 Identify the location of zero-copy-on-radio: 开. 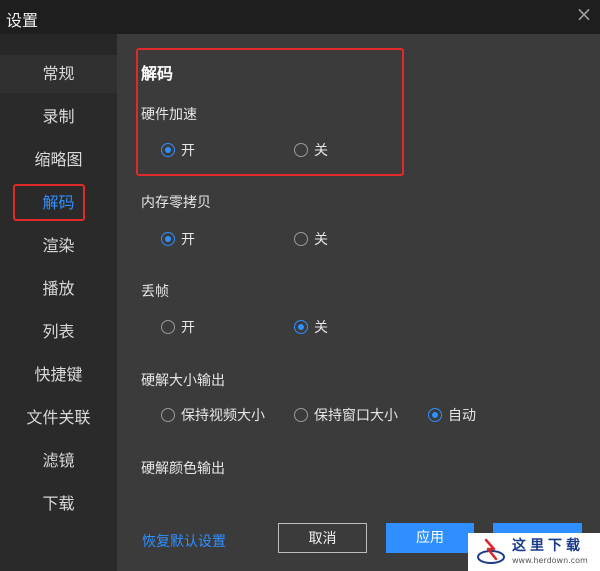
(178, 239).